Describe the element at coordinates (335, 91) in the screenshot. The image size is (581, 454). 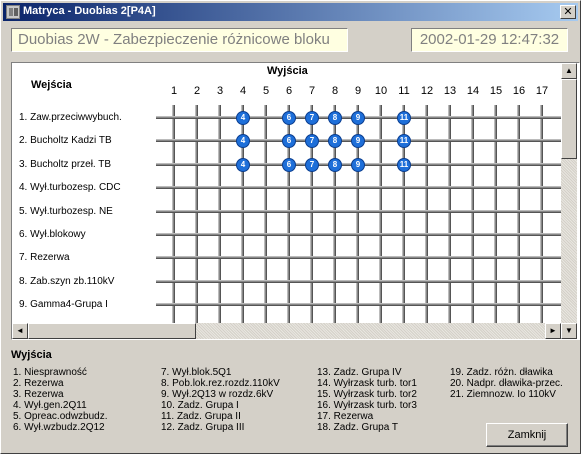
I see `column-number: 8` at that location.